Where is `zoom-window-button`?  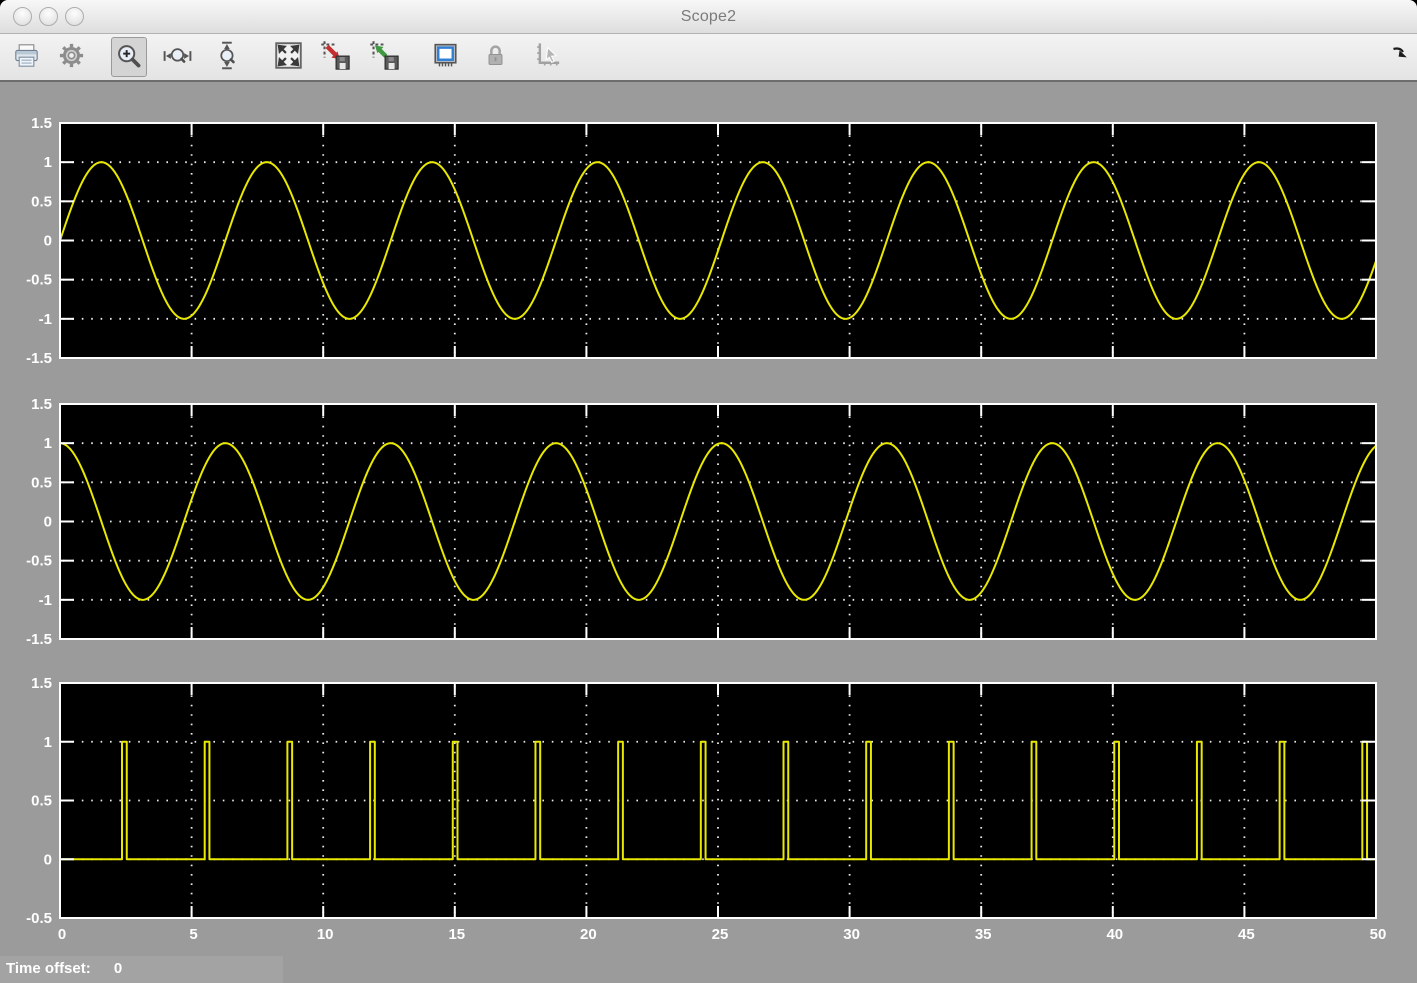
zoom-window-button is located at coordinates (74, 16).